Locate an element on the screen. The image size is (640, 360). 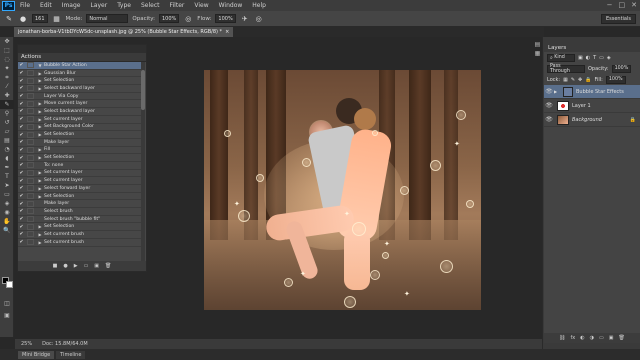
action-row: ✔ Select brush "bubble fit" is located at coordinates (80, 220).